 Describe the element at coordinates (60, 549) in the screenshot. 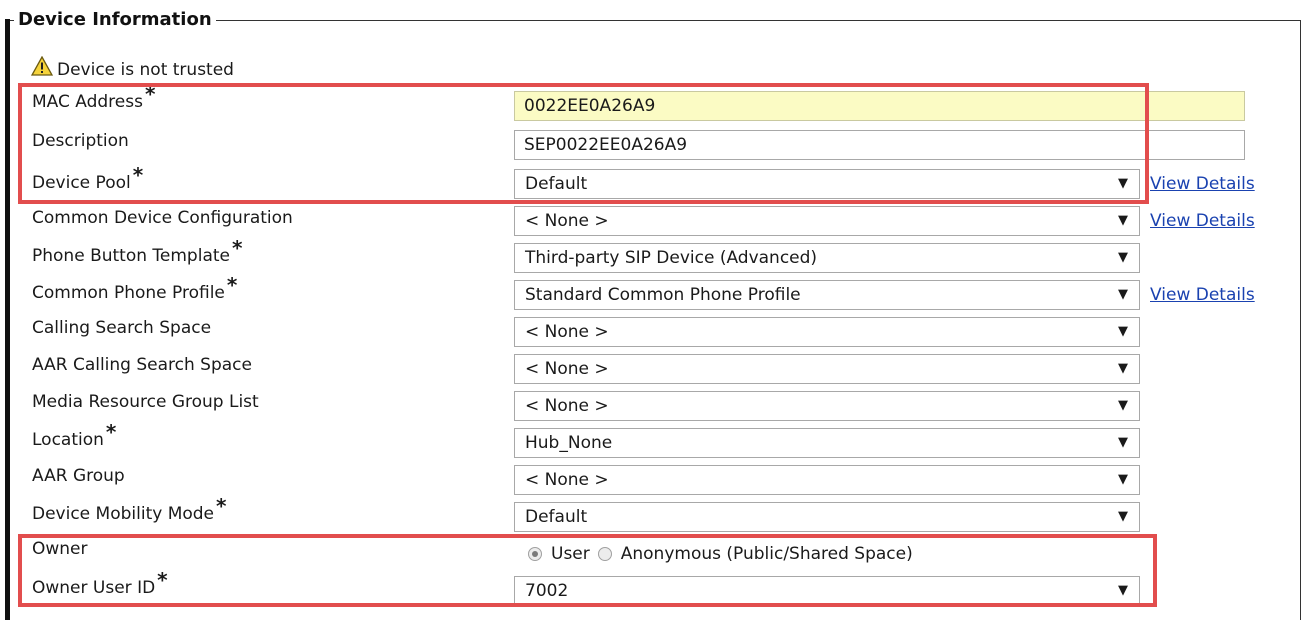

I see `owner-label: Owner` at that location.